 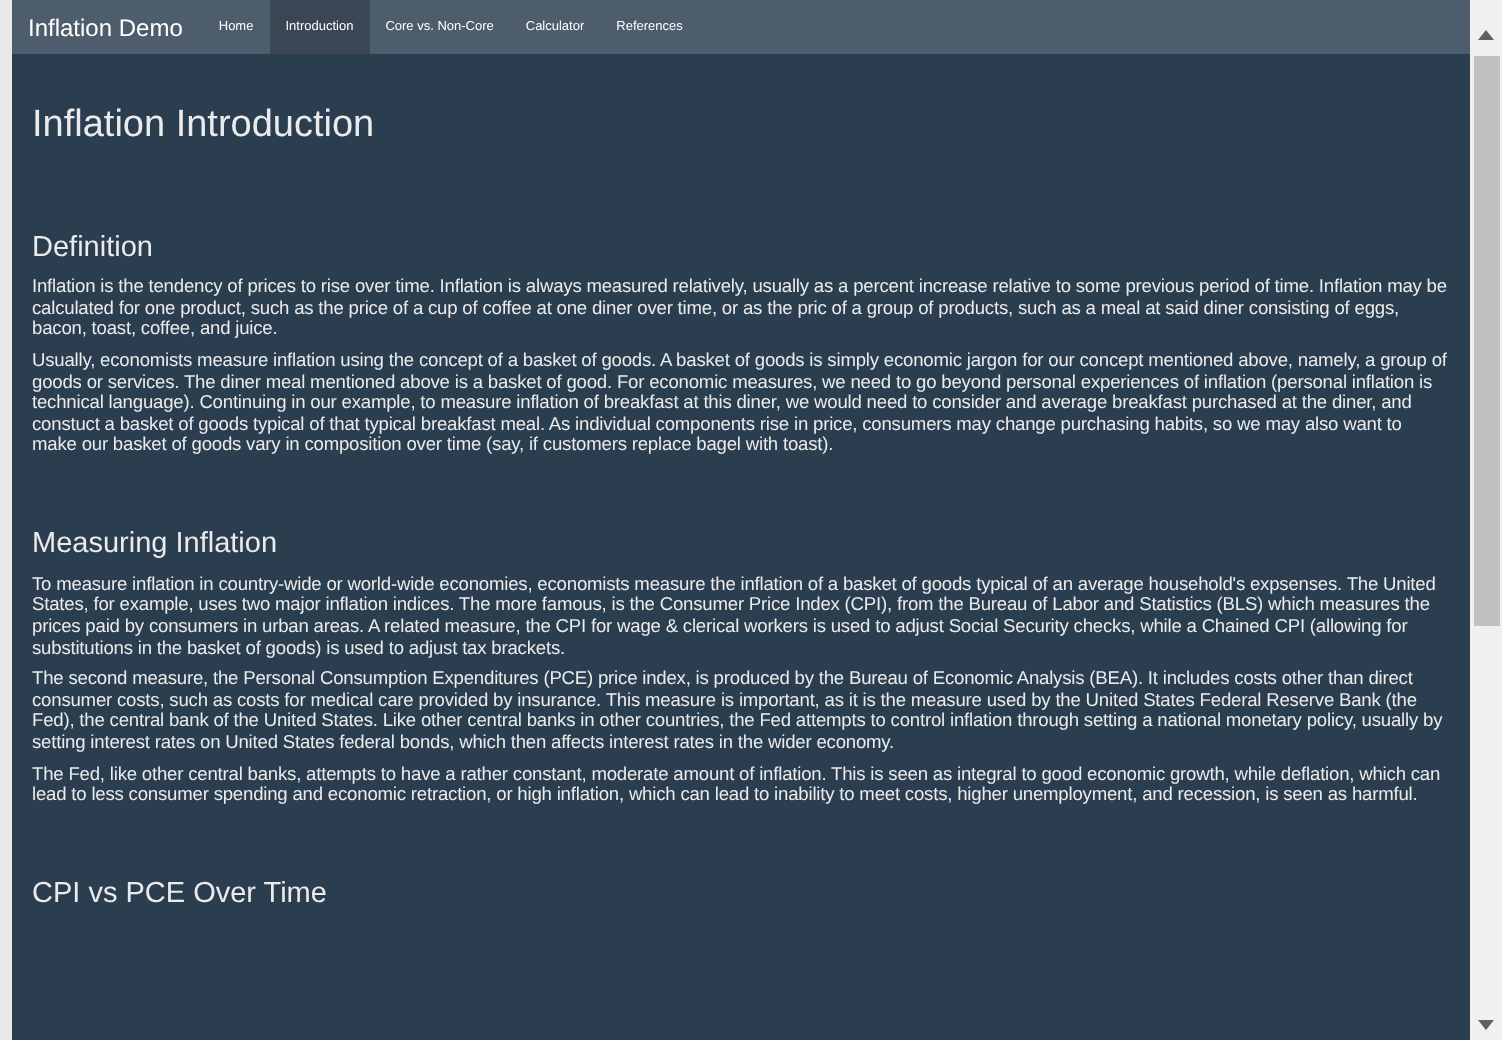 I want to click on paragraph: To measure inflation in country-wide or world-wide economies, economists measure the inflation of a basket of goods typical of an average household's expsenses. The United States, for example, uses two major inflation indices. The more famous, is the Consumer Price Index (CPI), from the Bureau of Labor and Statistics (BLS) which measures the prices paid by consumers in urban areas. A related measure, the CPI for wage & clerical workers is used to adjust Social Security checks, while a Chained CPI (allowing for substitutions in the basket of goods) is used to adjust tax brackets., so click(x=735, y=616).